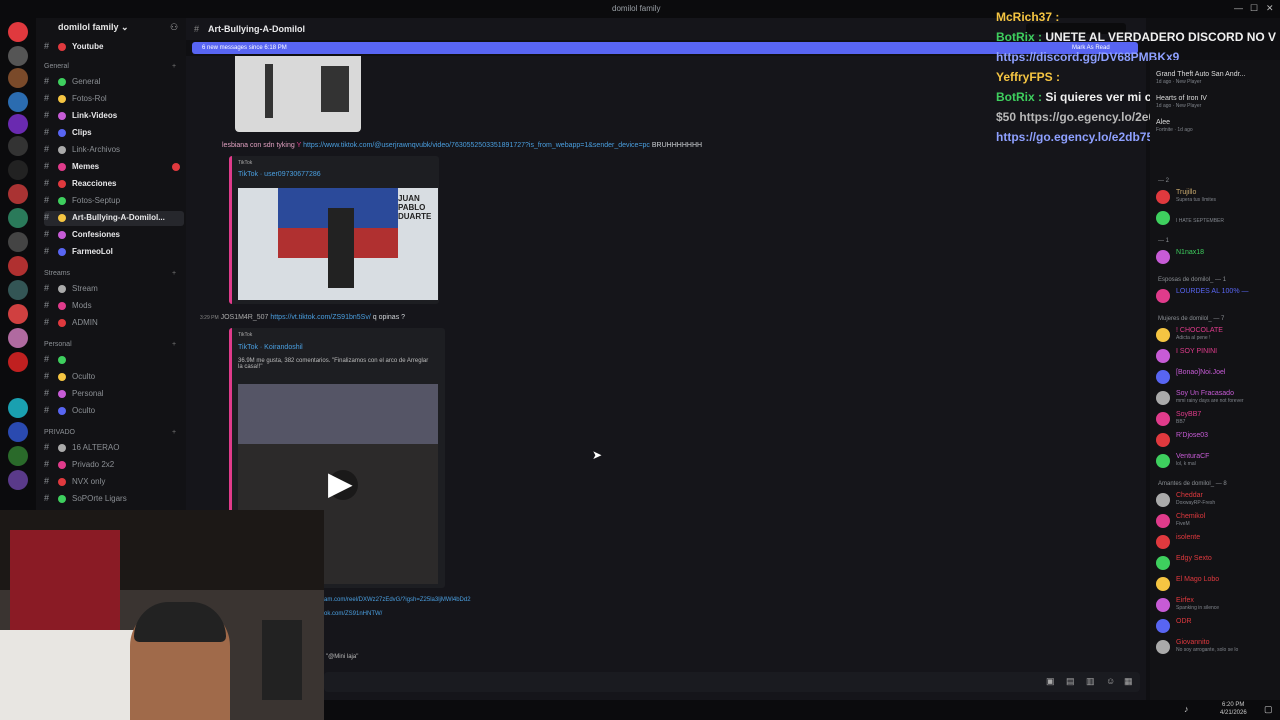 The height and width of the screenshot is (720, 1280). I want to click on channel-label: Link-Videos, so click(95, 115).